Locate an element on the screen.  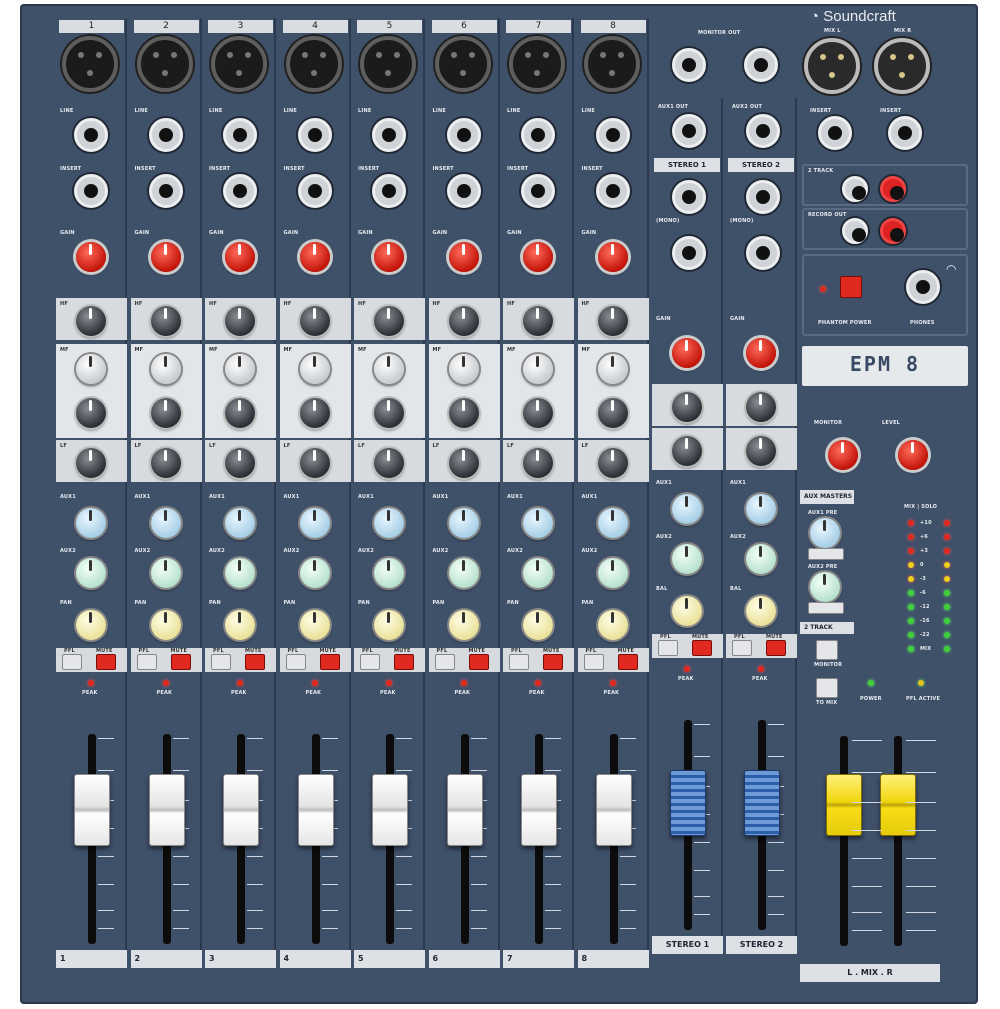
mix-r-fader is located at coordinates (898, 805).